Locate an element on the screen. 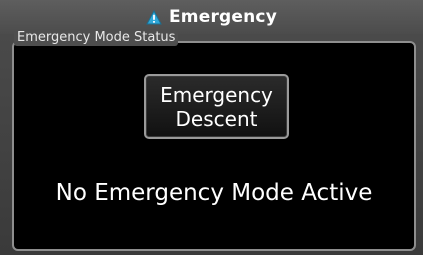 Image resolution: width=423 pixels, height=255 pixels. title-bar: Emergency is located at coordinates (211, 17).